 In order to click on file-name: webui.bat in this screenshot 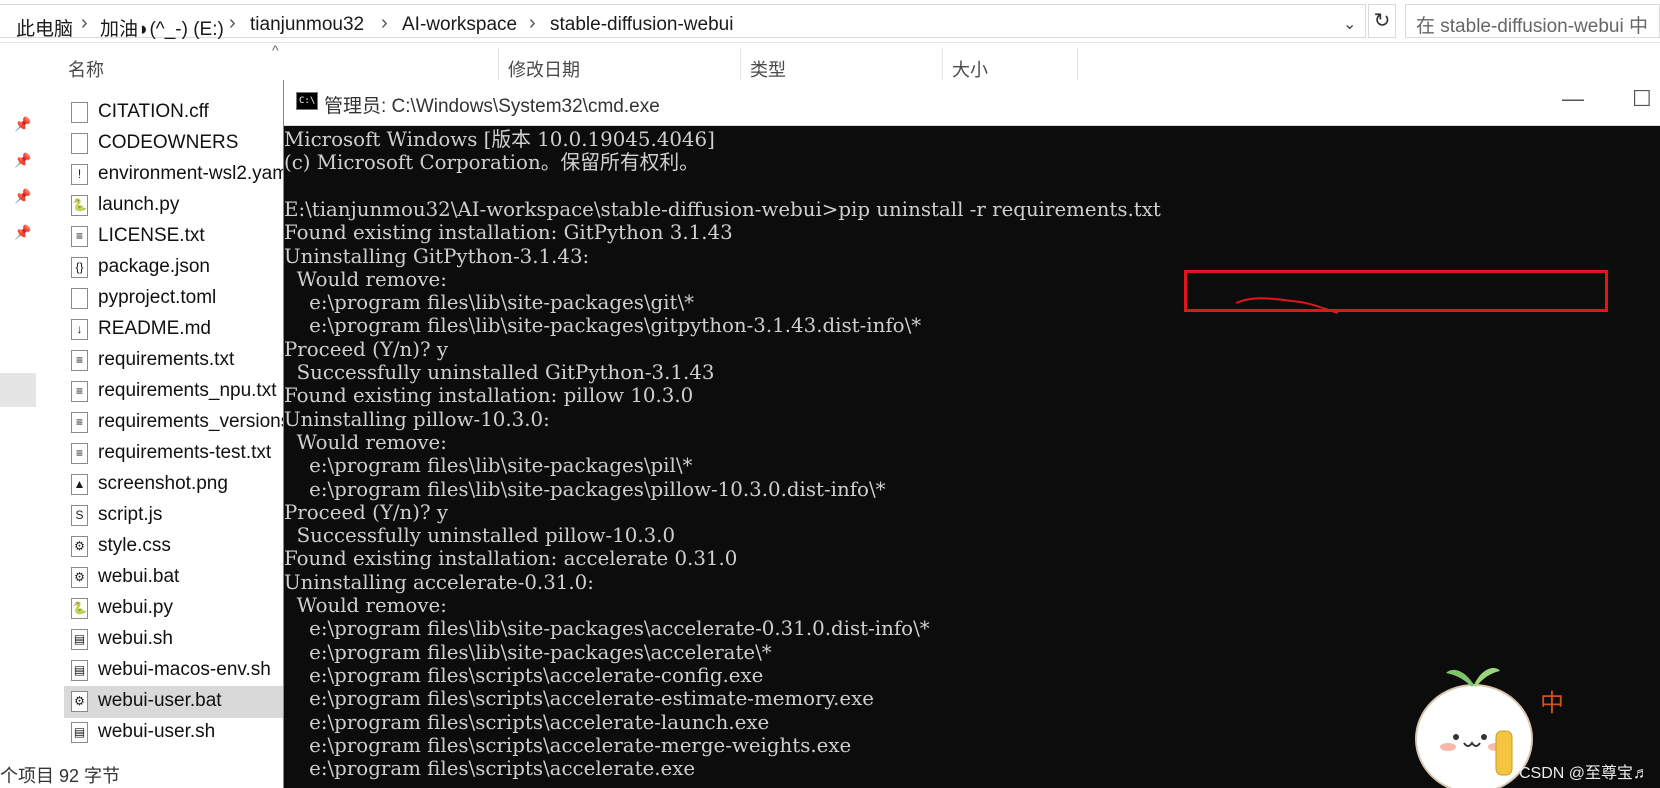, I will do `click(139, 576)`.